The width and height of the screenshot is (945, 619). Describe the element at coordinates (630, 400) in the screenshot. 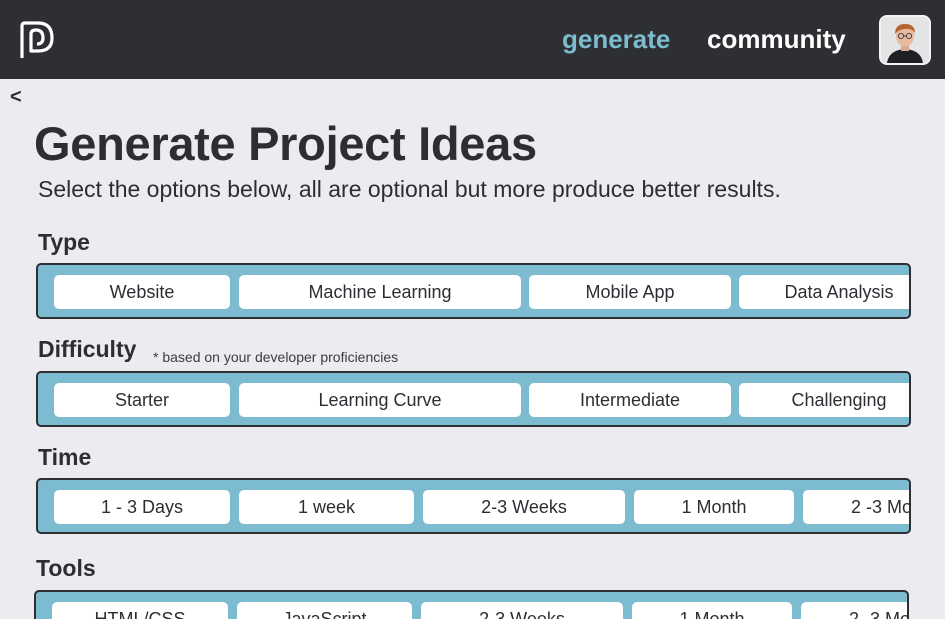

I see `difficulty-option-intermediate: Intermediate` at that location.